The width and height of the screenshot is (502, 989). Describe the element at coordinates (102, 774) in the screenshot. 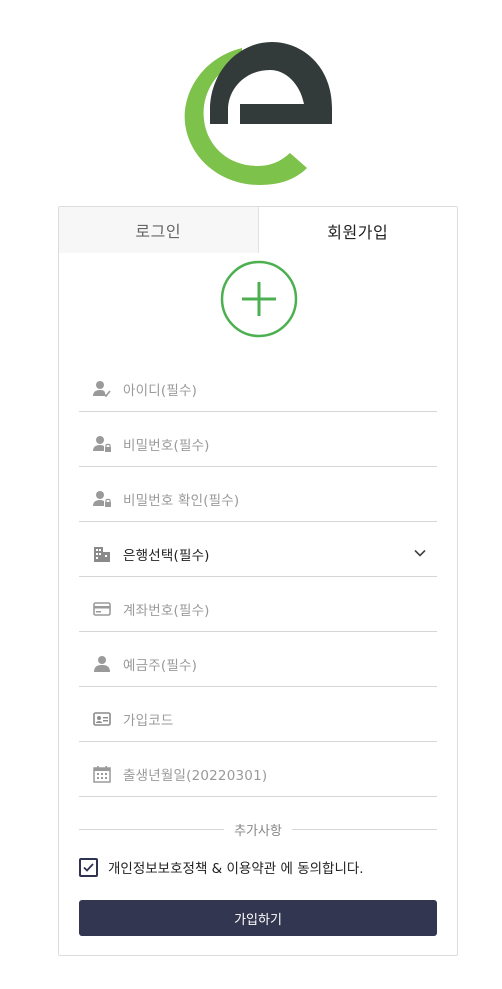

I see `calendar-icon` at that location.